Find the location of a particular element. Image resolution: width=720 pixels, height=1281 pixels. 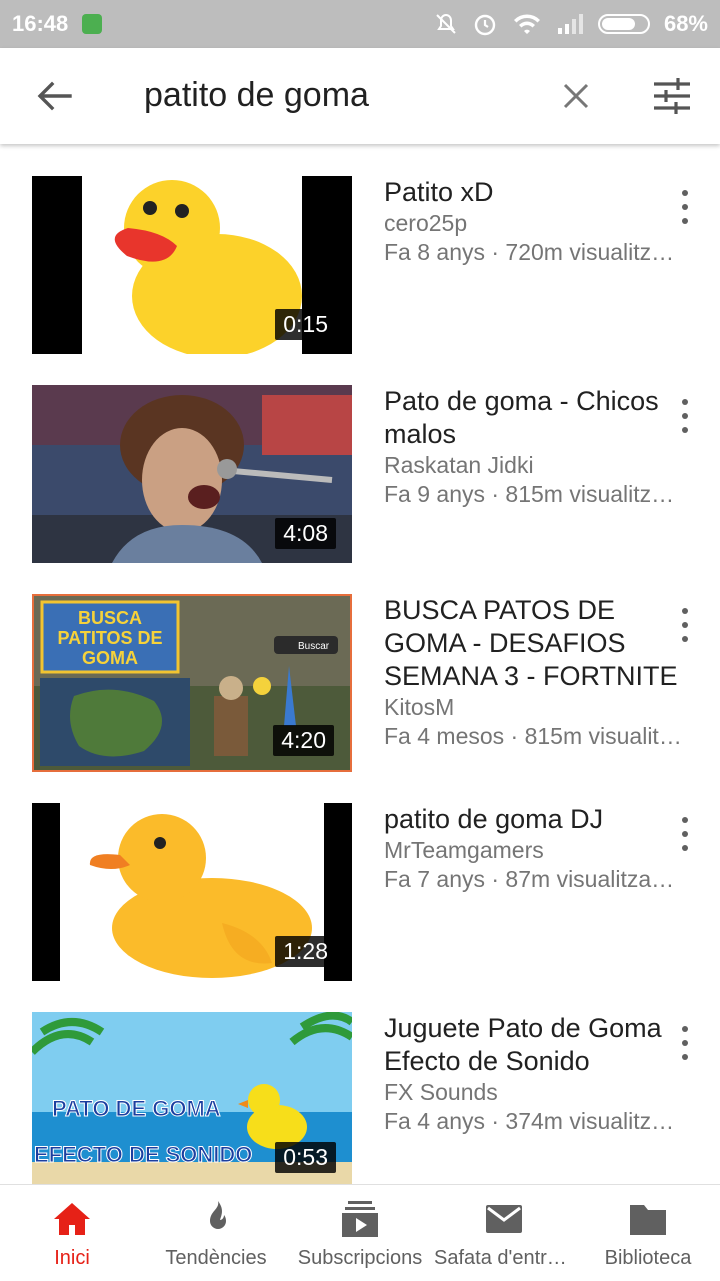

video-title: Juguete Pato de Goma Efecto de Sonido is located at coordinates (534, 1045).